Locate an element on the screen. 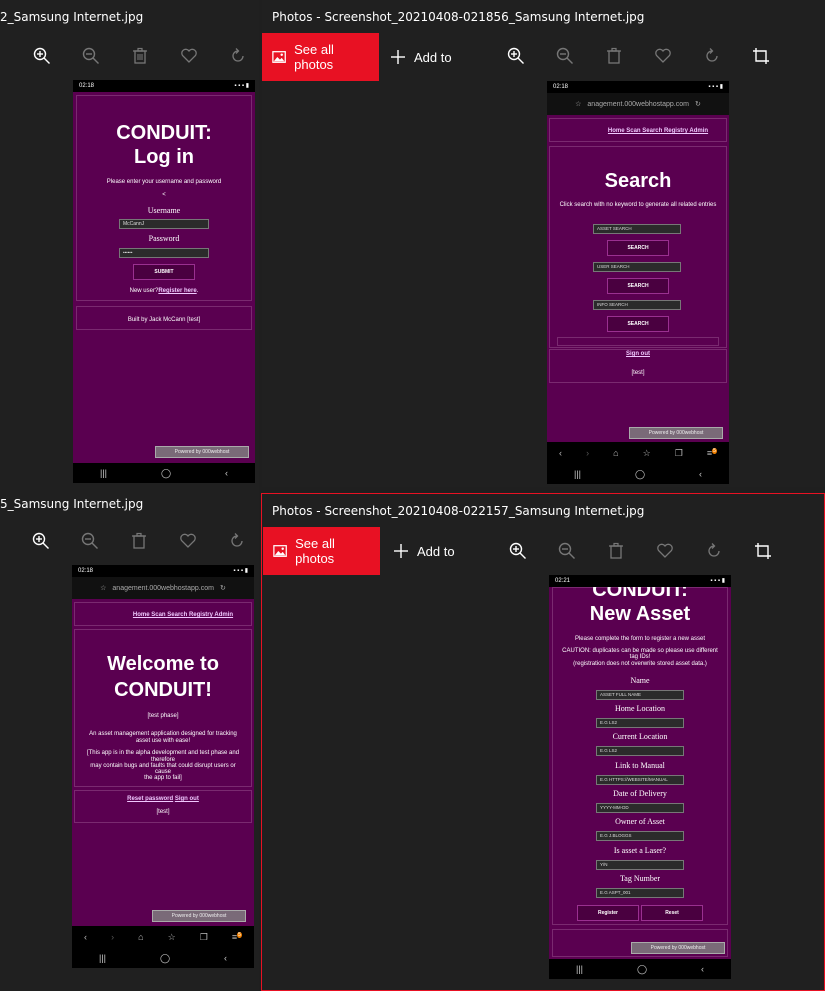 Image resolution: width=825 pixels, height=991 pixels. notification-badge: 5 is located at coordinates (714, 451).